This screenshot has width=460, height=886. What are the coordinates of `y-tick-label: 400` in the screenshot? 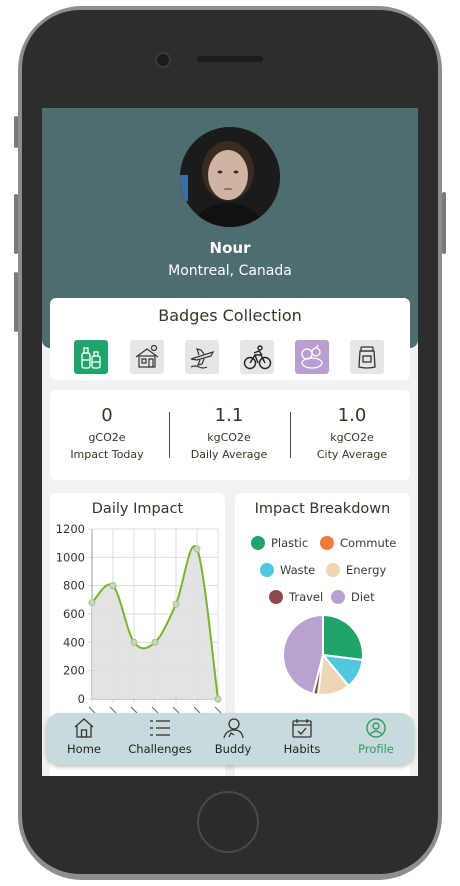 It's located at (74, 642).